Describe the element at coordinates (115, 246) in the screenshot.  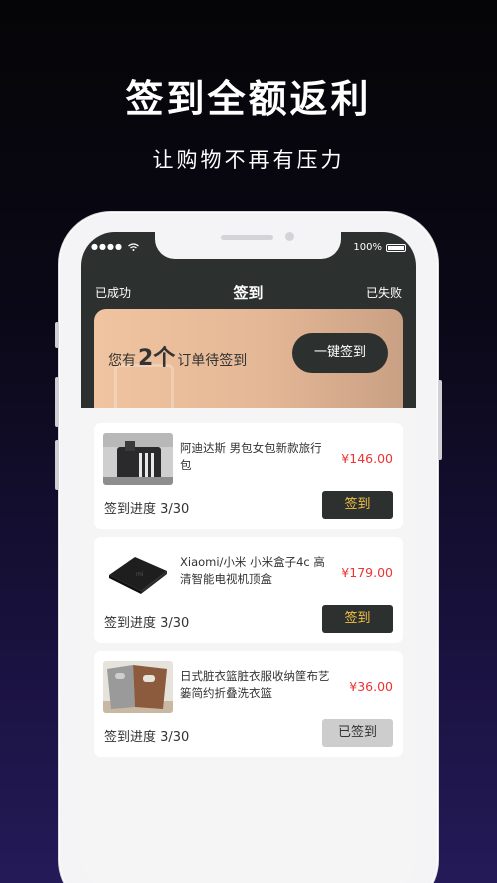
I see `signal-strength-icon: ●●●●` at that location.